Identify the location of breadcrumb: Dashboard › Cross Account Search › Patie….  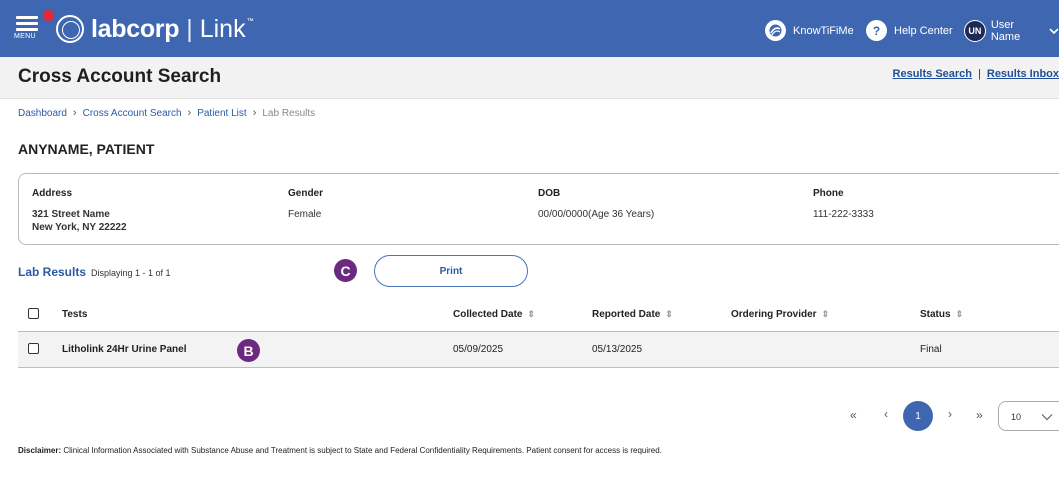
(166, 113).